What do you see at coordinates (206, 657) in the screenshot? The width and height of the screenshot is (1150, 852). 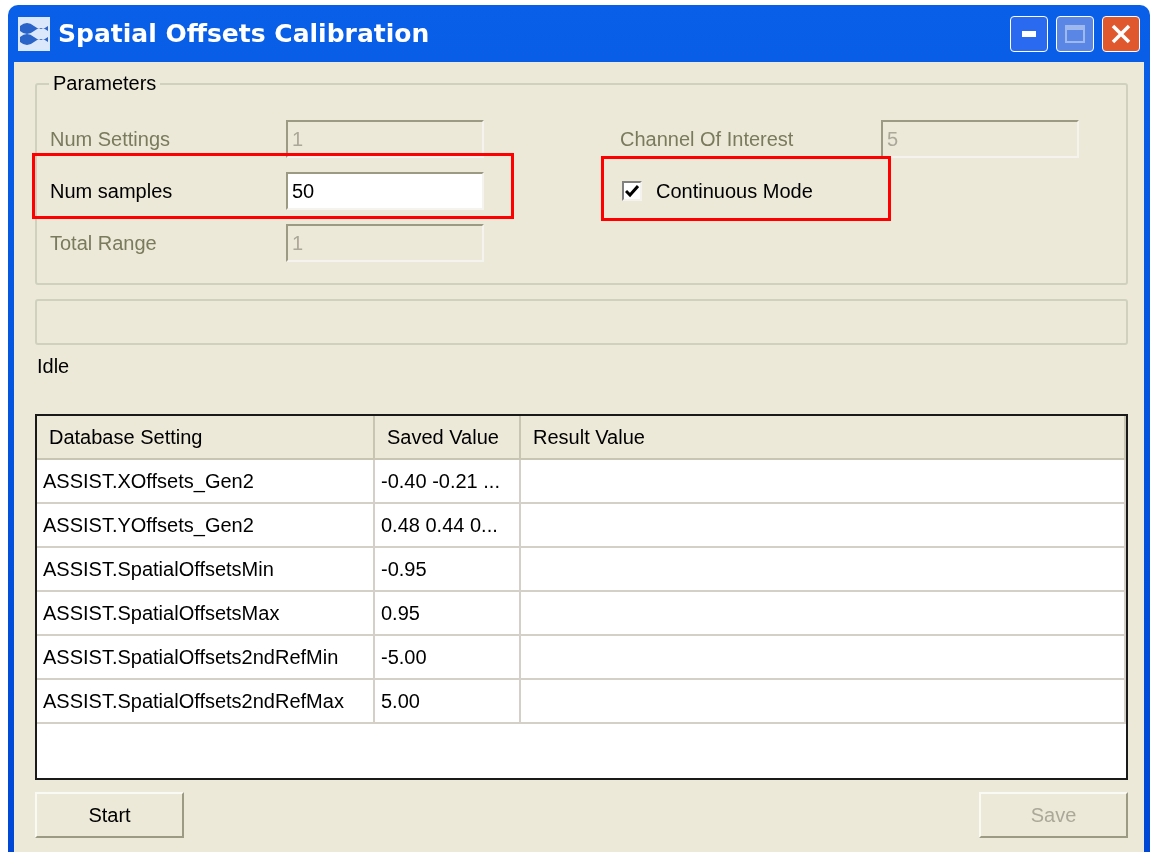 I see `table-cell: ASSIST.SpatialOffsets2ndRefMin` at bounding box center [206, 657].